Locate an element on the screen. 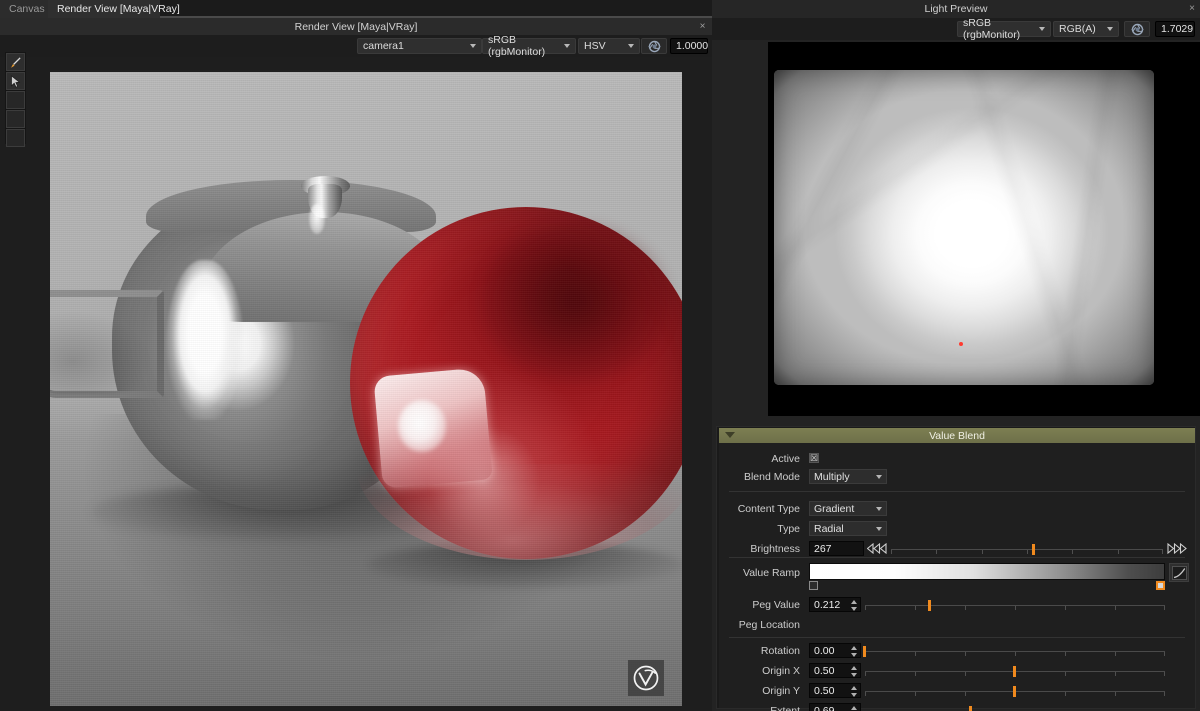  origin-x-field: 0.50 is located at coordinates (835, 670).